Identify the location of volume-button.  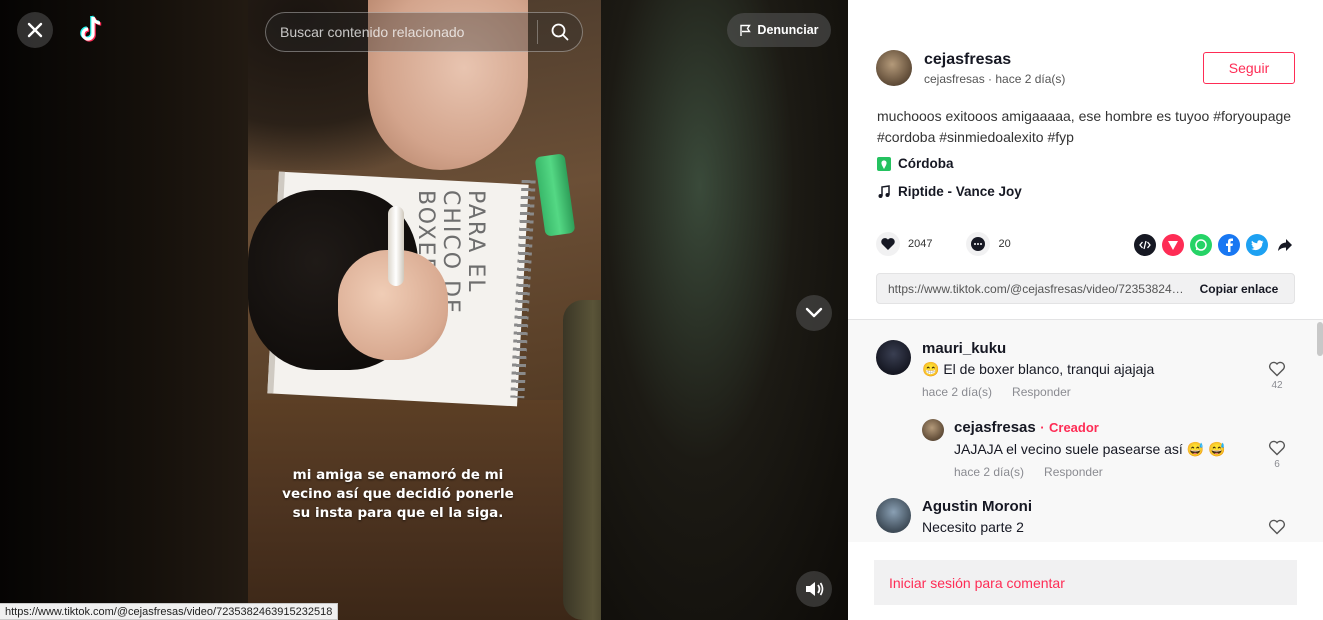
(814, 589).